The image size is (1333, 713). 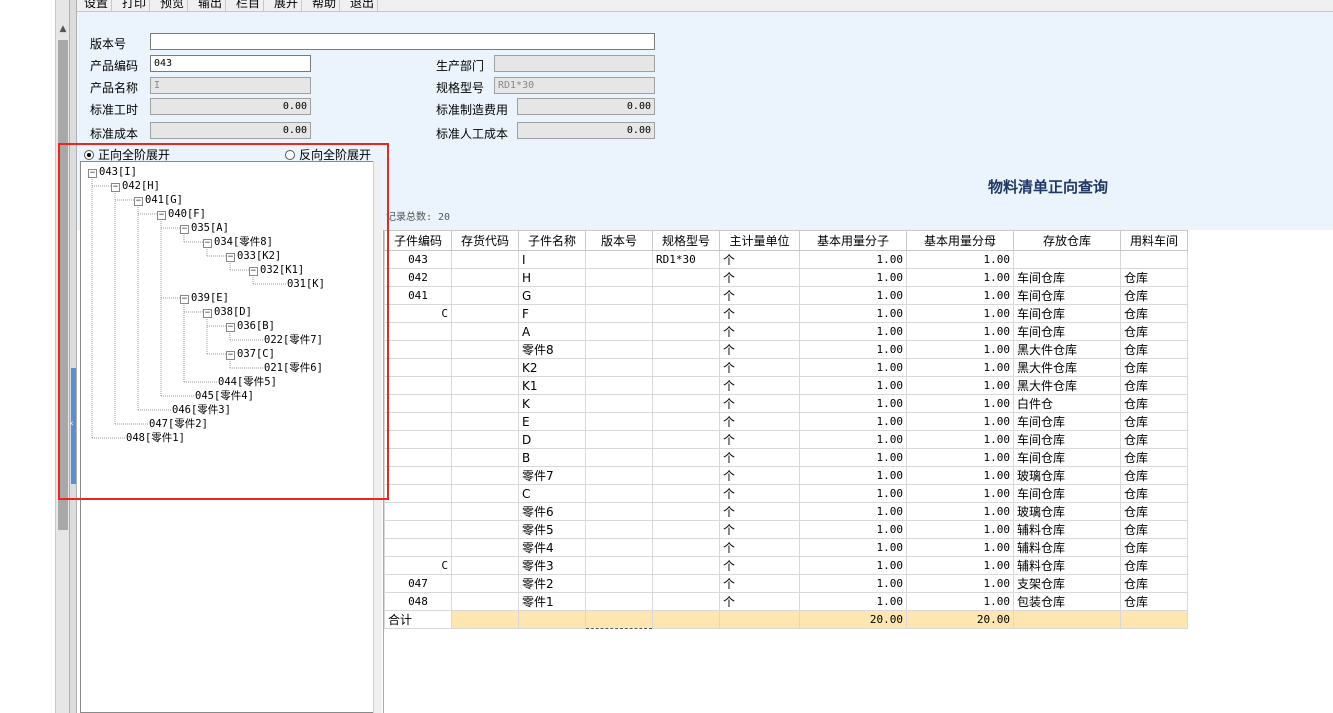 I want to click on column-header: 子件编码, so click(x=418, y=240).